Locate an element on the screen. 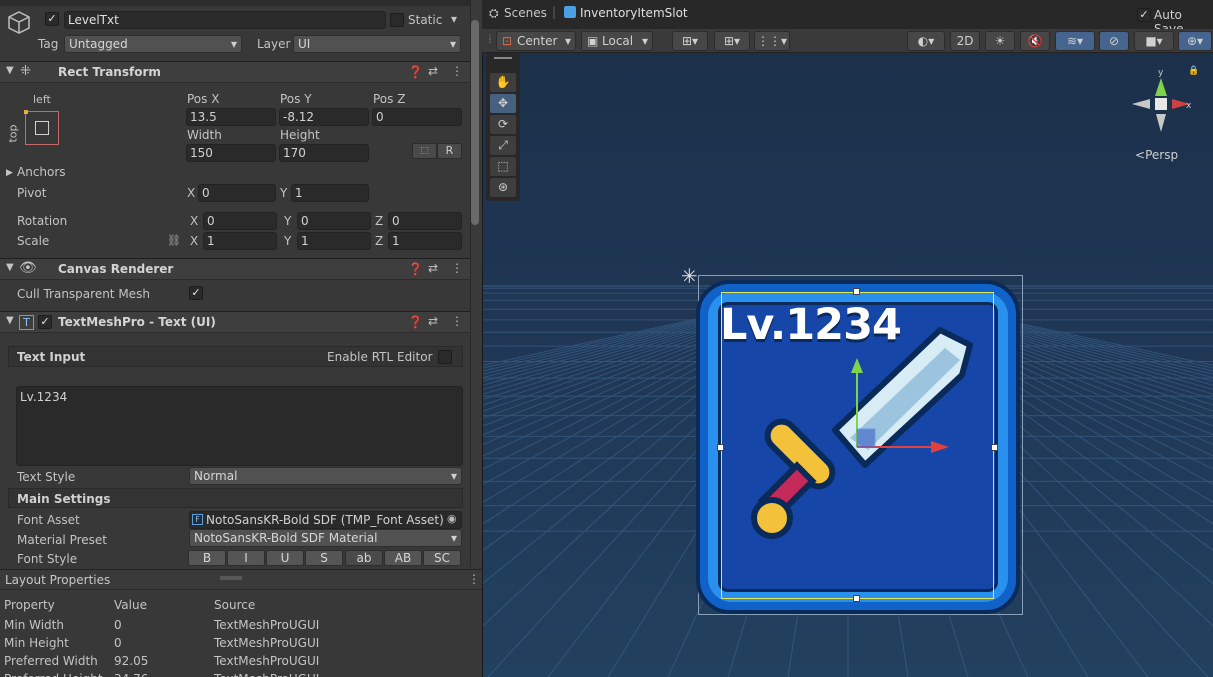 This screenshot has height=677, width=1213. textmeshpro-header: ▼ T ✓ TextMeshPro - Text (UI) ❓ ⇄ ⋮ is located at coordinates (235, 322).